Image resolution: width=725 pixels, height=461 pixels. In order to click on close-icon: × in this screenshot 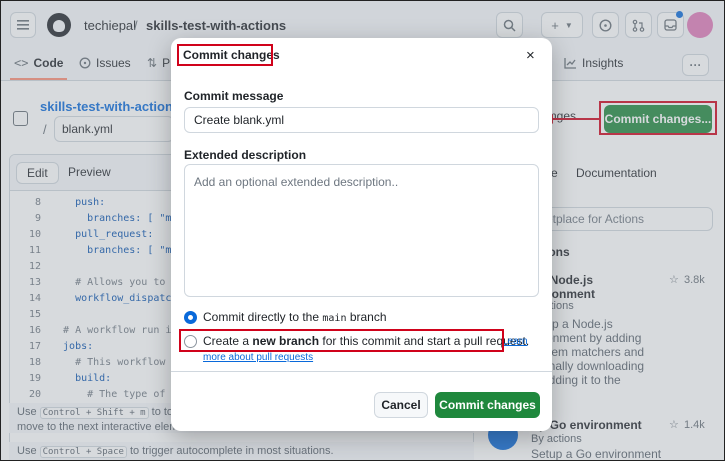, I will do `click(530, 55)`.